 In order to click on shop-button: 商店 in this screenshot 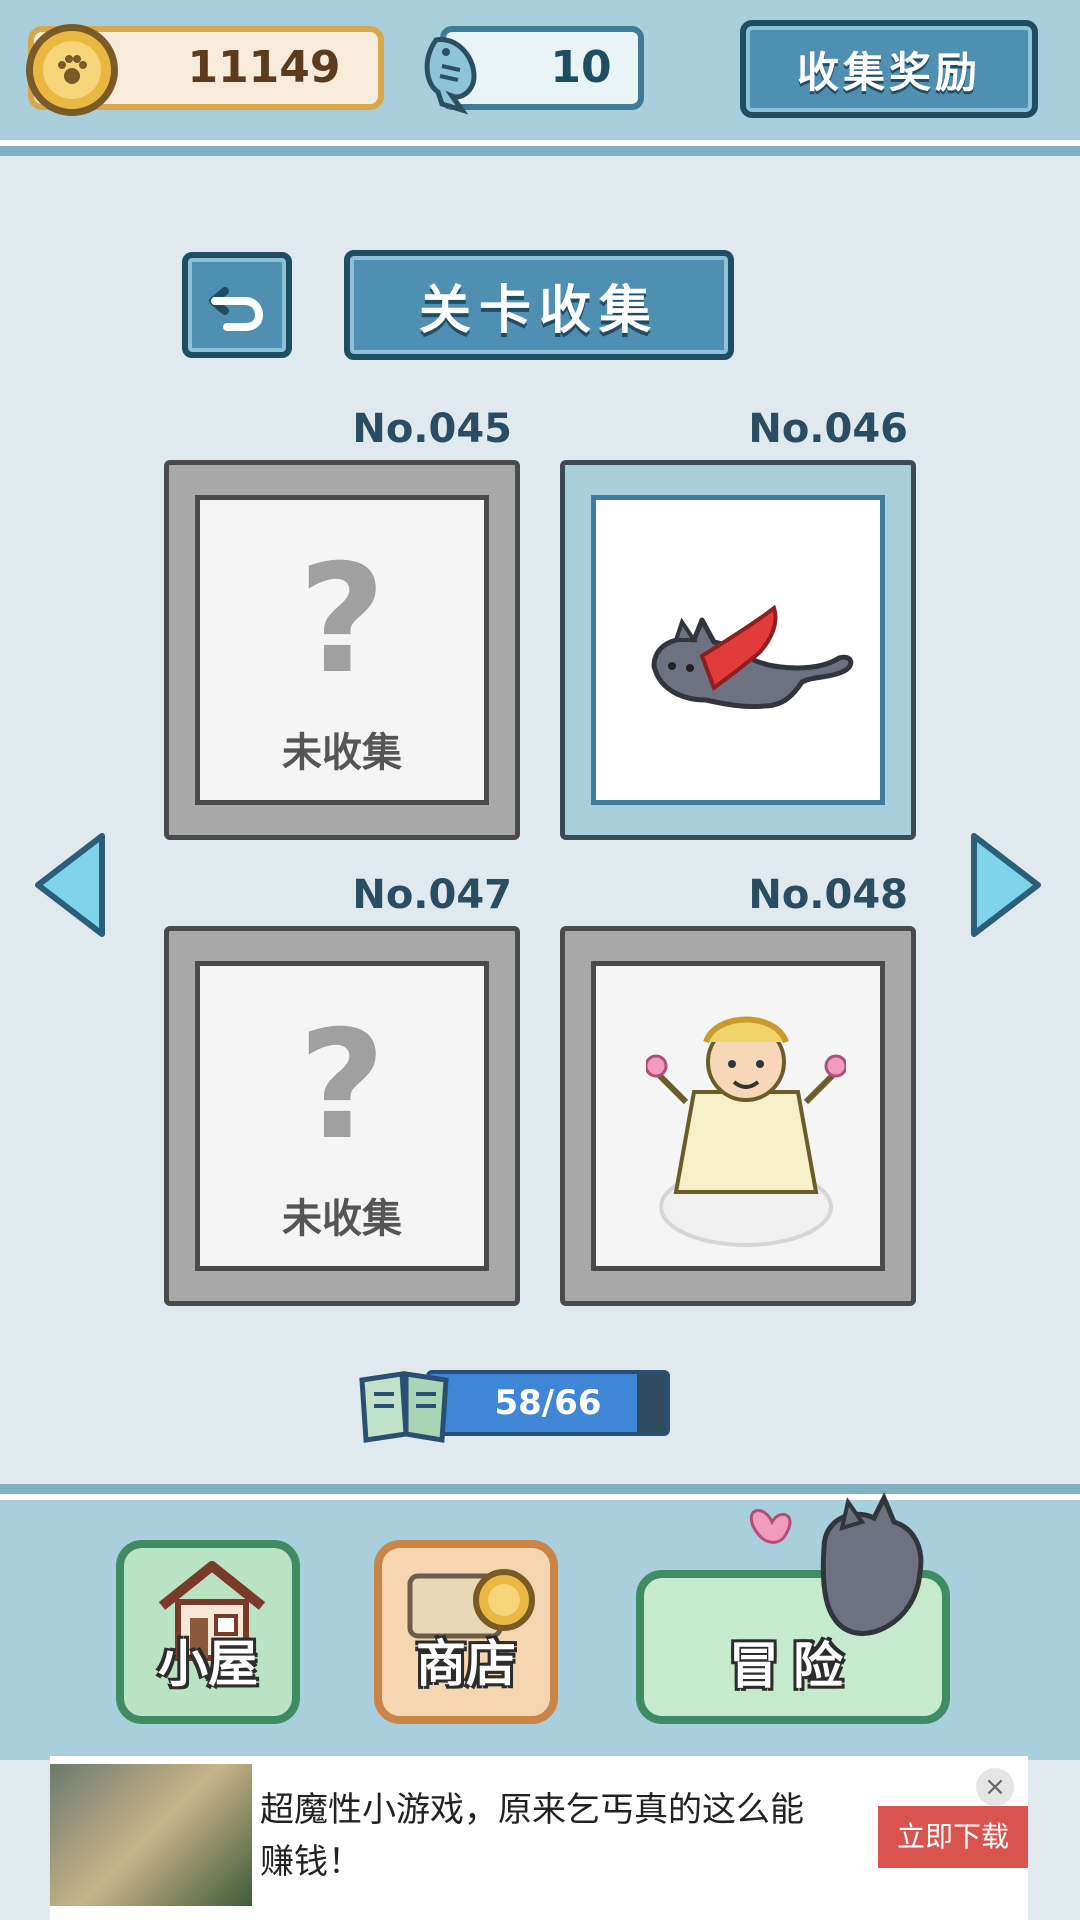, I will do `click(466, 1632)`.